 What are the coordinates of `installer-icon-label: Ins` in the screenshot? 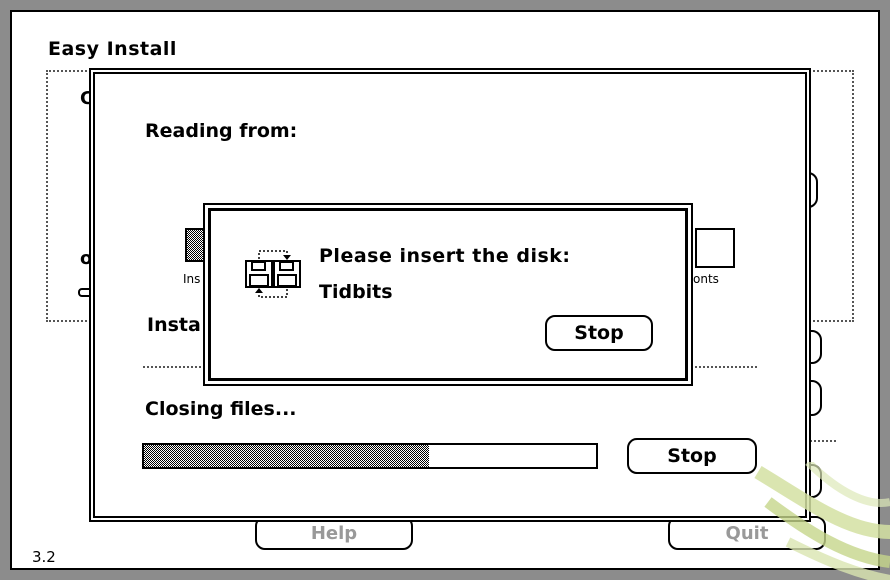 It's located at (192, 279).